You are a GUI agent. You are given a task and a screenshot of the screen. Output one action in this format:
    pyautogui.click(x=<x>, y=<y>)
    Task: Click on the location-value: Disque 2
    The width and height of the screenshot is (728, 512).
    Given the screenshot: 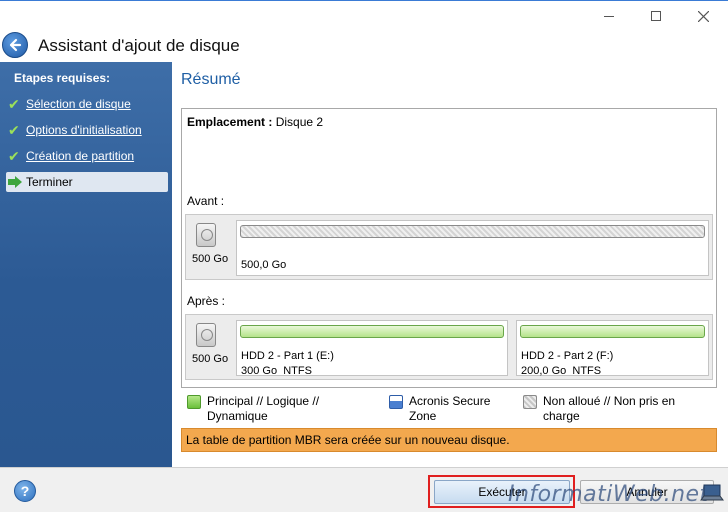 What is the action you would take?
    pyautogui.click(x=299, y=122)
    